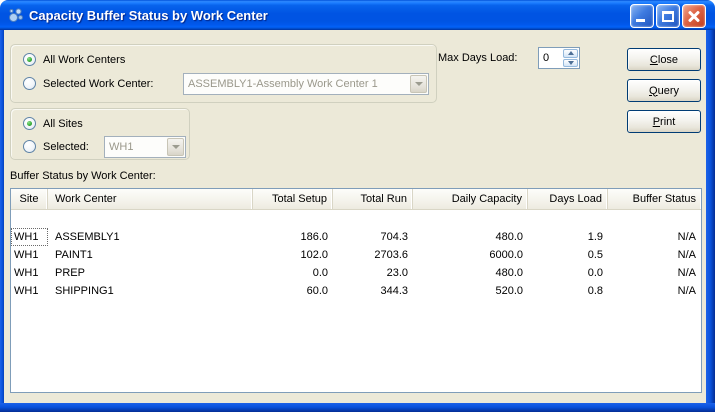  What do you see at coordinates (470, 291) in the screenshot?
I see `cell-daily-capacity: 520.0` at bounding box center [470, 291].